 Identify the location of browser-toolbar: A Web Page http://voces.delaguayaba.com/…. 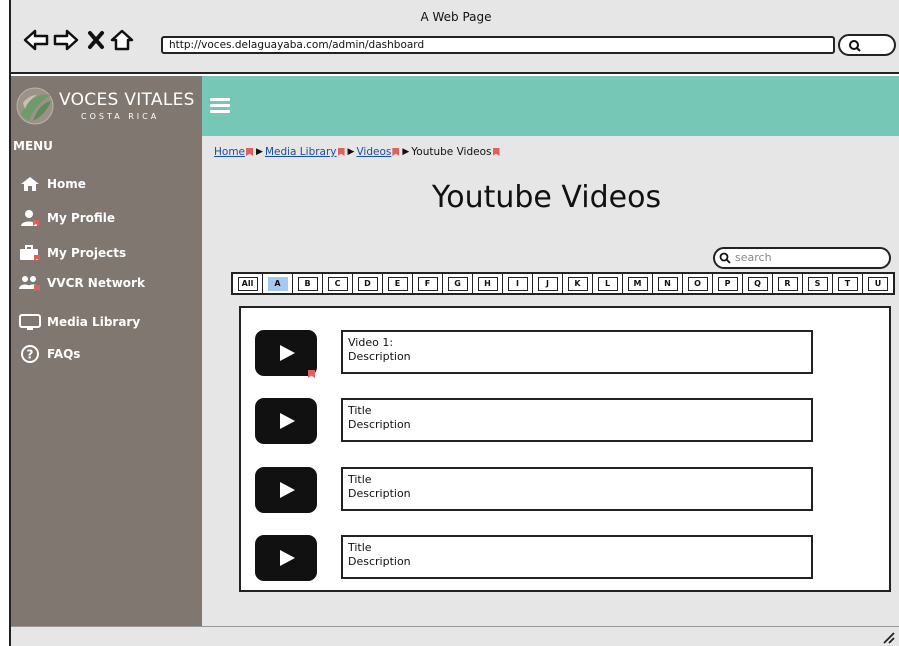
(455, 37).